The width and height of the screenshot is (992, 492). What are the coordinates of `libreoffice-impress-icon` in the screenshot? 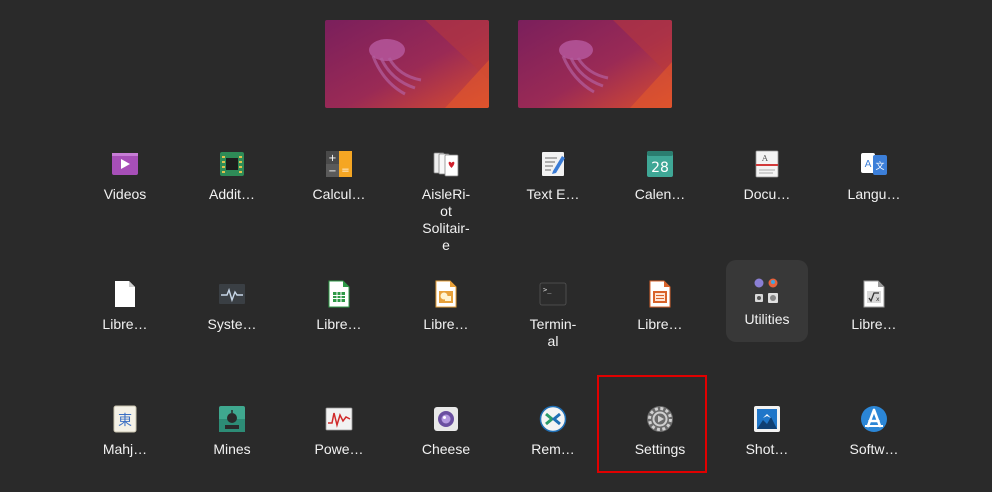 It's located at (660, 294).